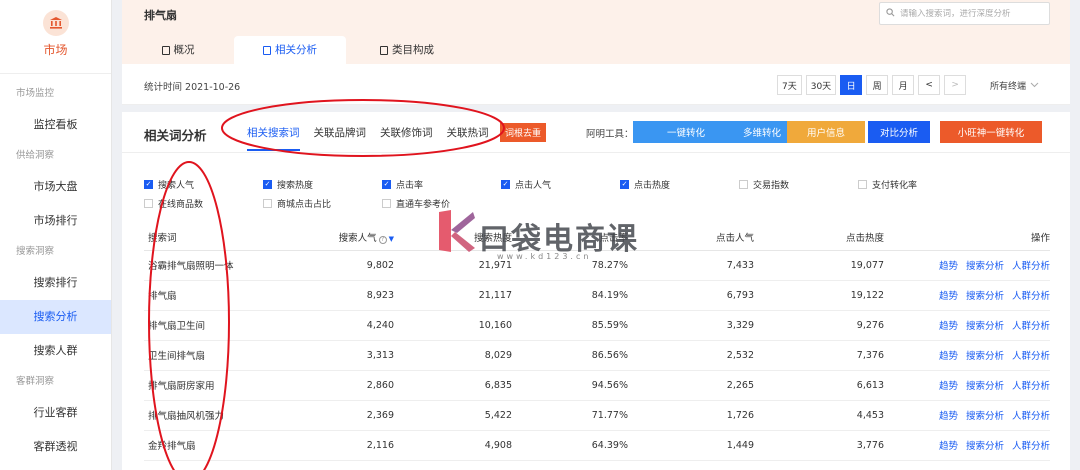 Image resolution: width=1080 pixels, height=470 pixels. What do you see at coordinates (55, 351) in the screenshot?
I see `sidebar-item-search-crowd: 搜索人群` at bounding box center [55, 351].